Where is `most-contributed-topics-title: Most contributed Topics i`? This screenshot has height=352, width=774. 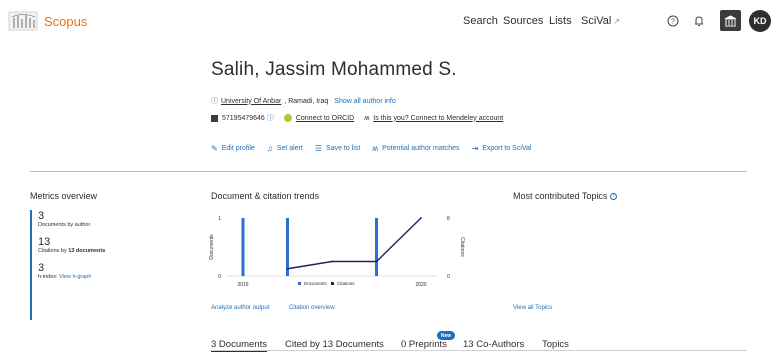
most-contributed-topics-title: Most contributed Topics i is located at coordinates (565, 196).